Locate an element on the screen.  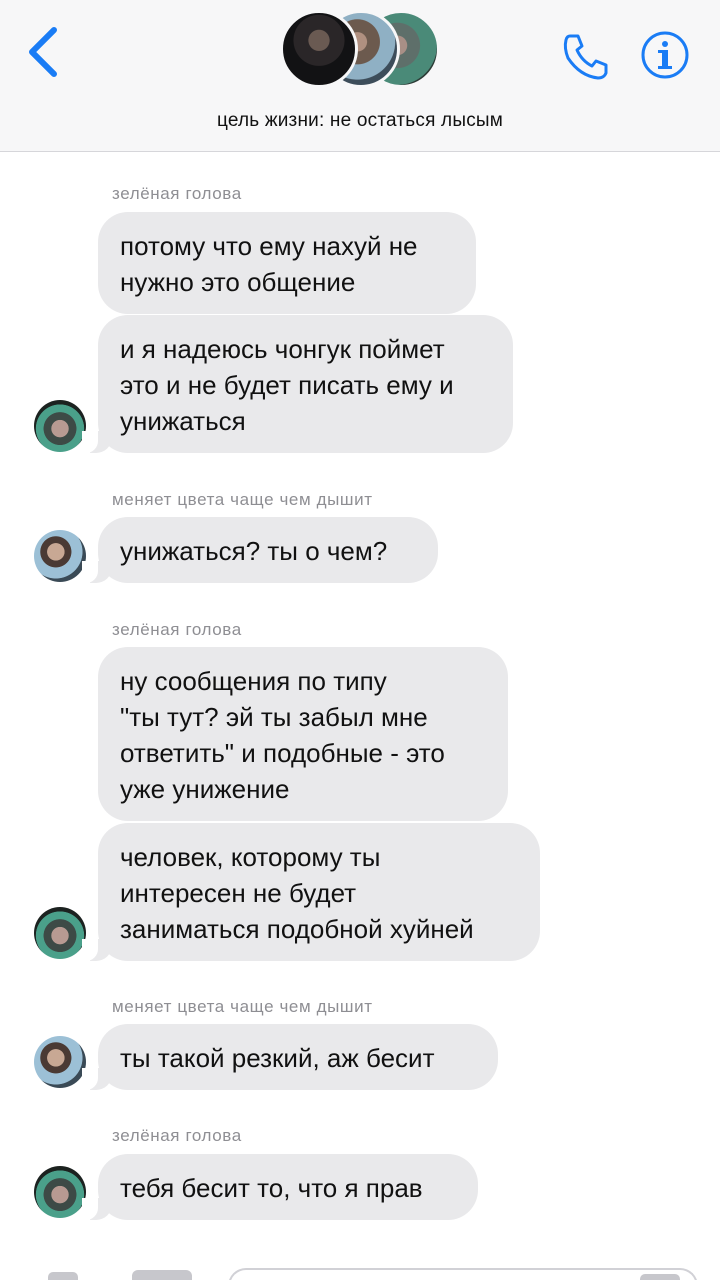
chat-header: цель жизни: не остаться лысым is located at coordinates (360, 76).